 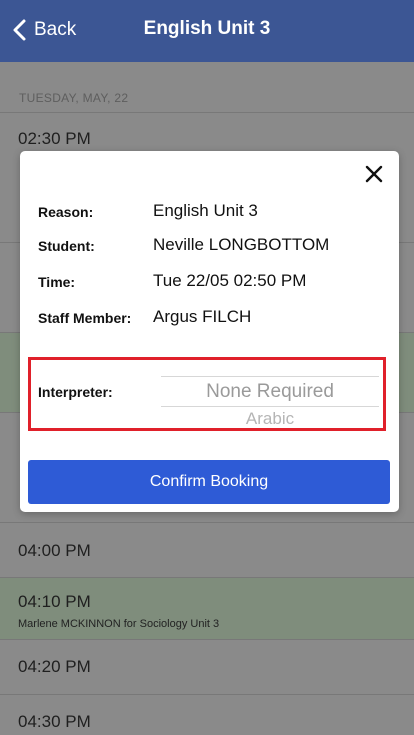 I want to click on date-header: TUESDAY, MAY, 22, so click(x=74, y=98).